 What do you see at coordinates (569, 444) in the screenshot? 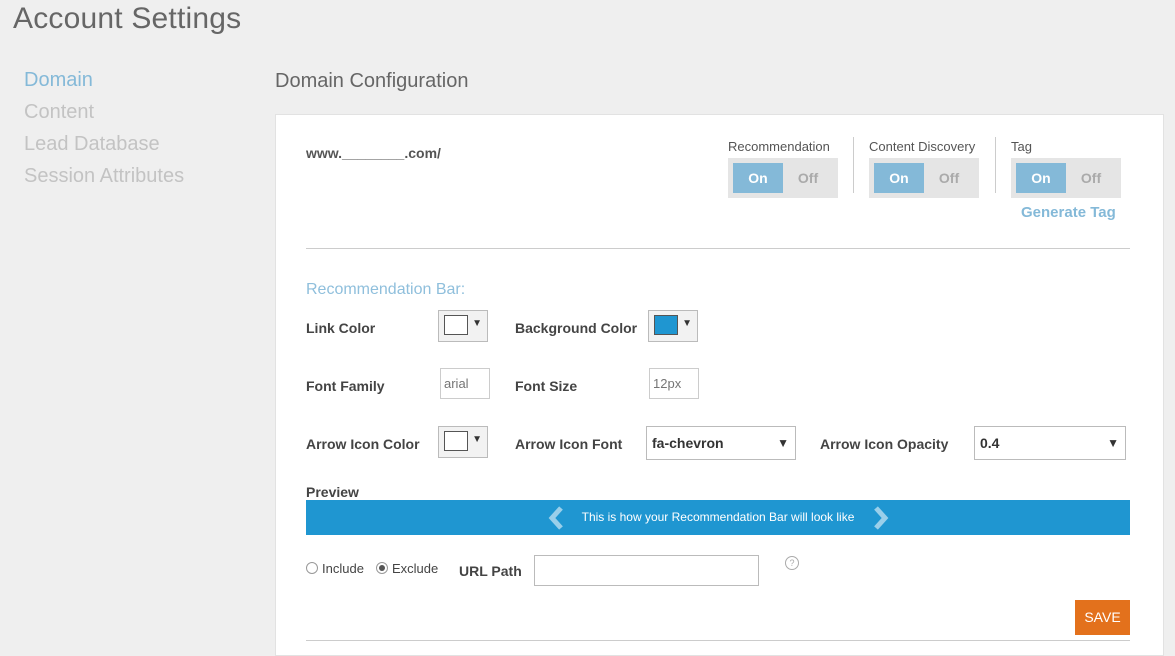
I see `arrow-icon-font-label: Arrow Icon Font` at bounding box center [569, 444].